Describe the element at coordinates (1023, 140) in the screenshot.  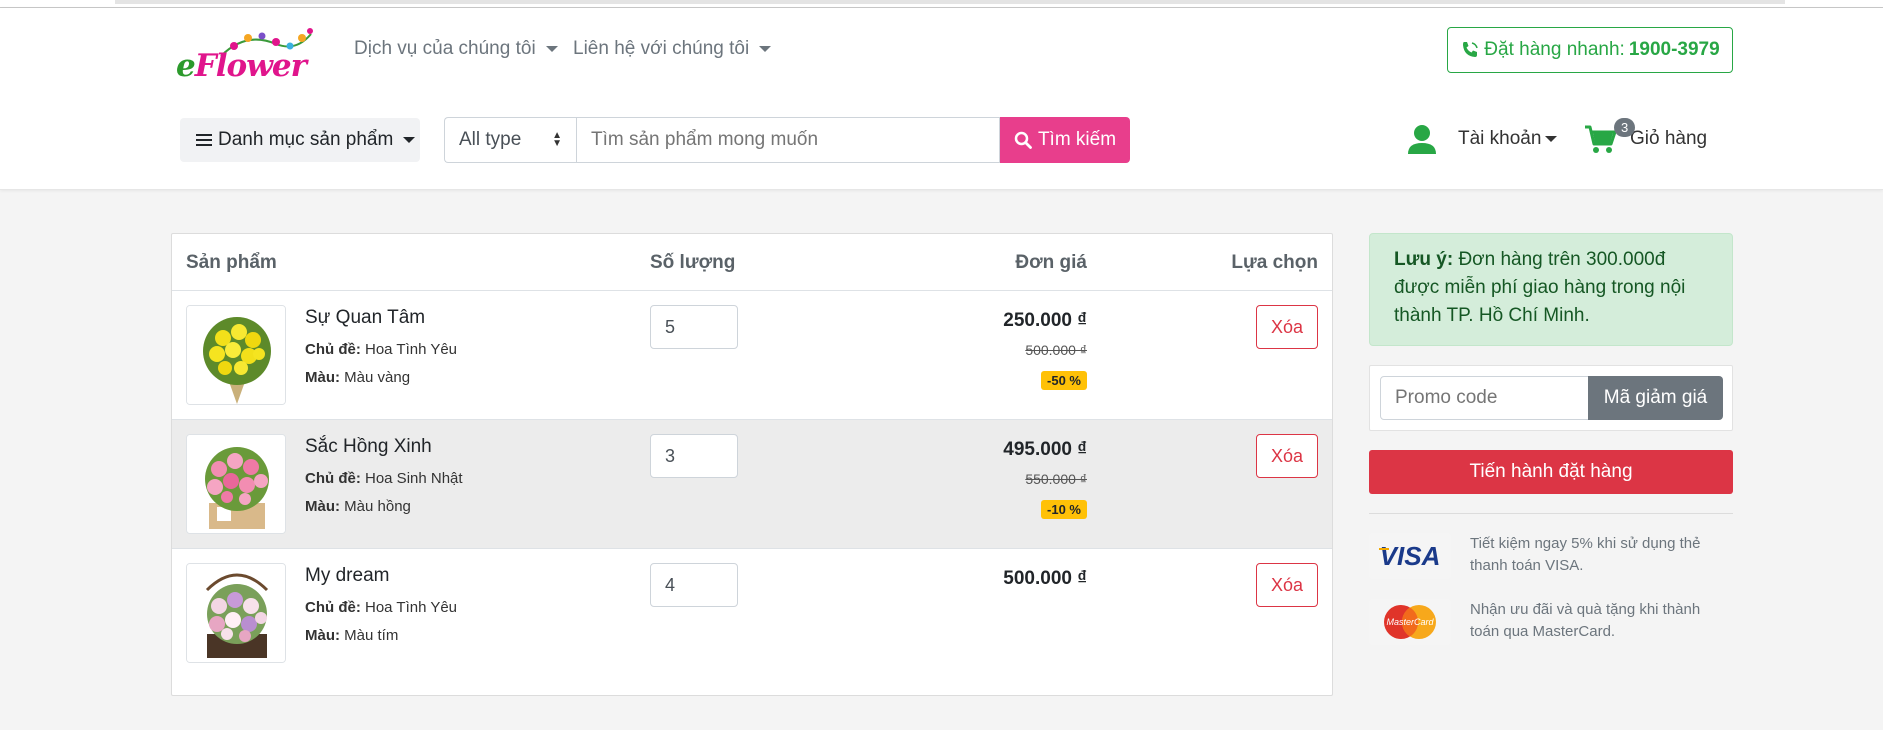
I see `search-icon` at that location.